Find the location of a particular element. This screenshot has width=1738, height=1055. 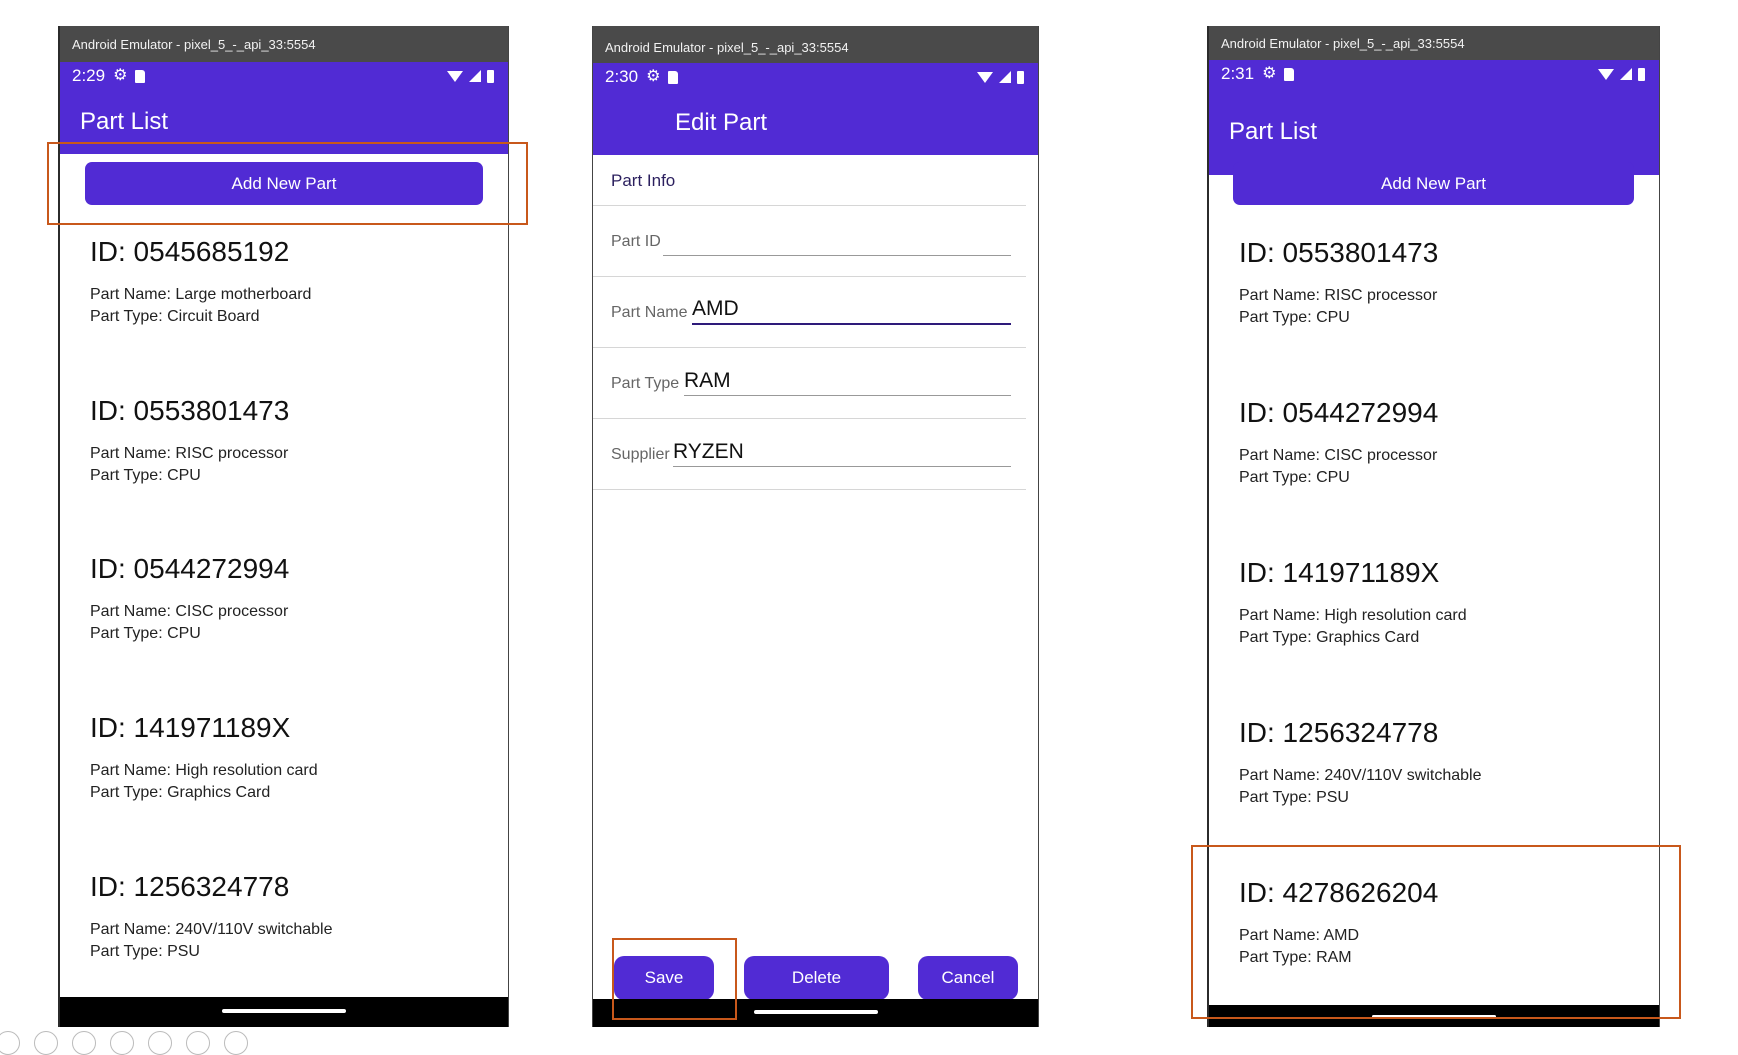

part-name: Part Name: Large motherboard is located at coordinates (201, 294).